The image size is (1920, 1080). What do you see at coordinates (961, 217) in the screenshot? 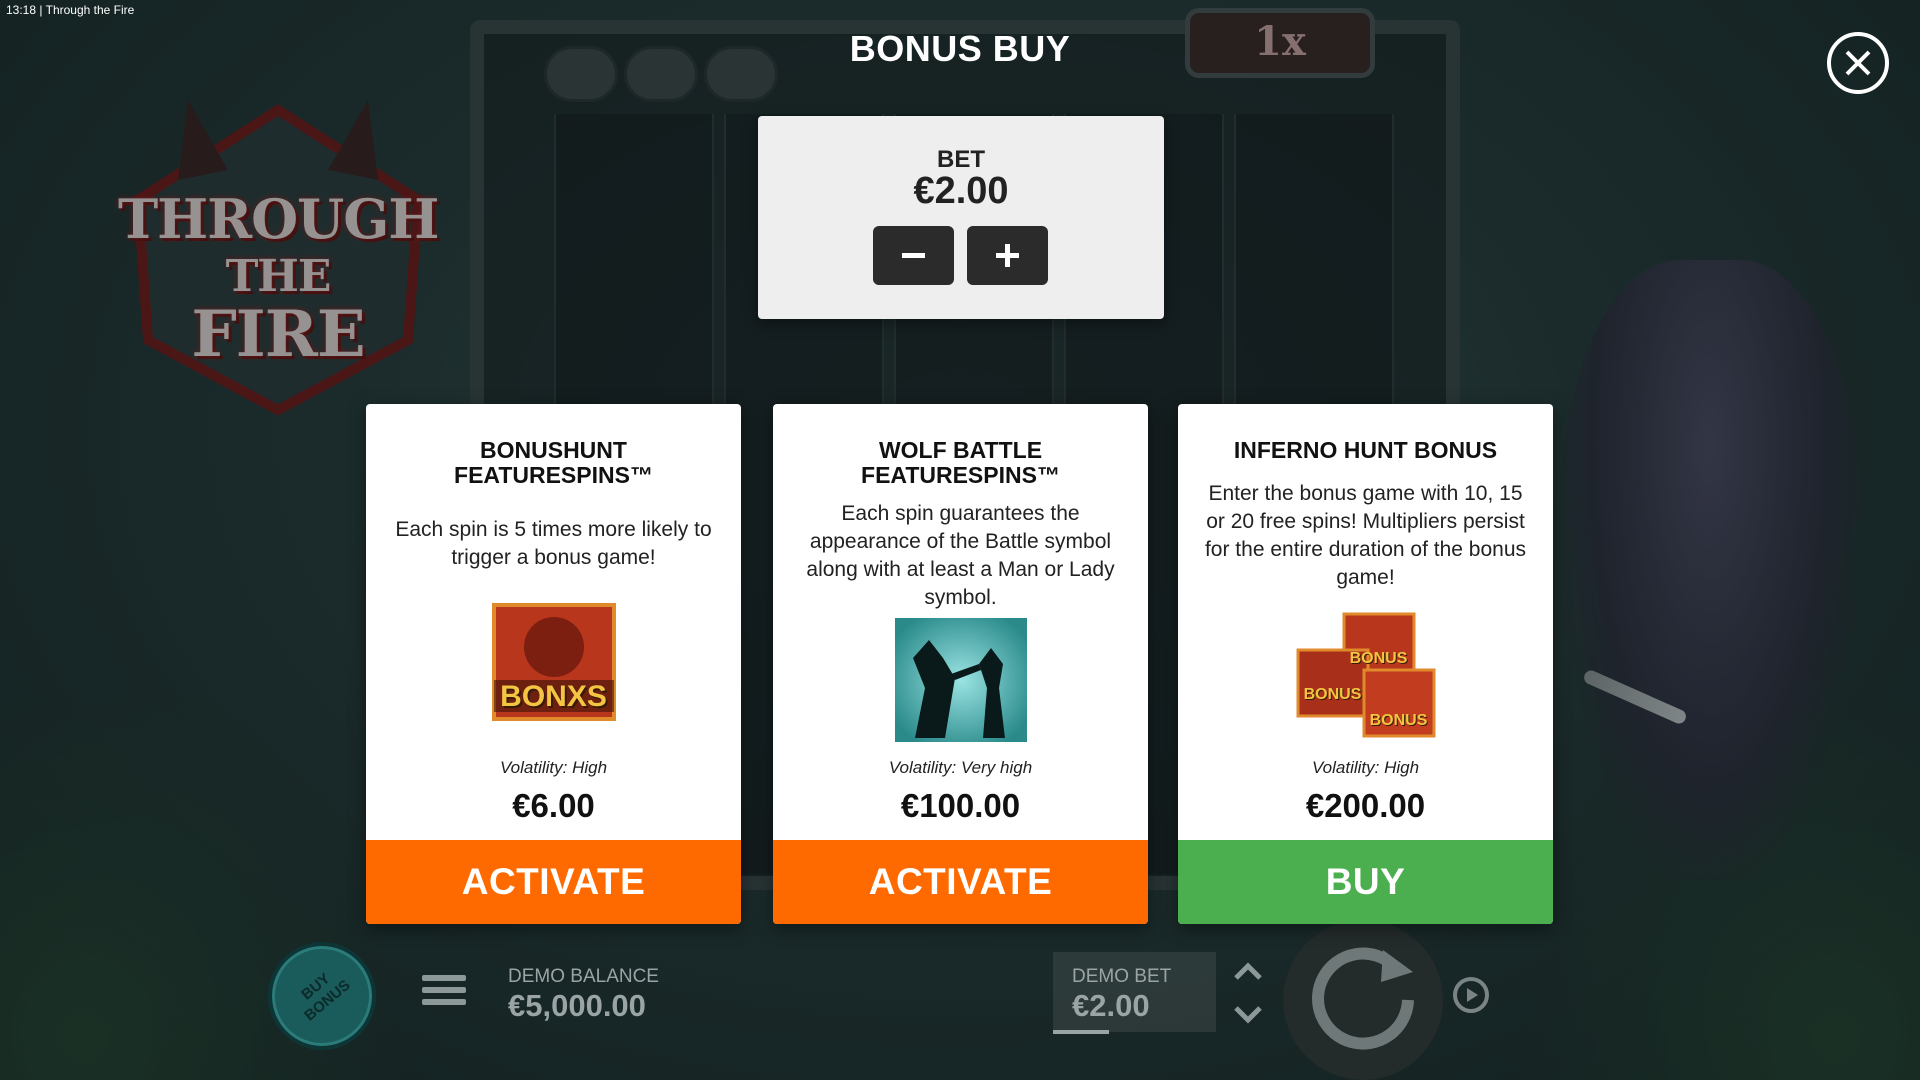
I see `bet-panel: BET €2.00` at bounding box center [961, 217].